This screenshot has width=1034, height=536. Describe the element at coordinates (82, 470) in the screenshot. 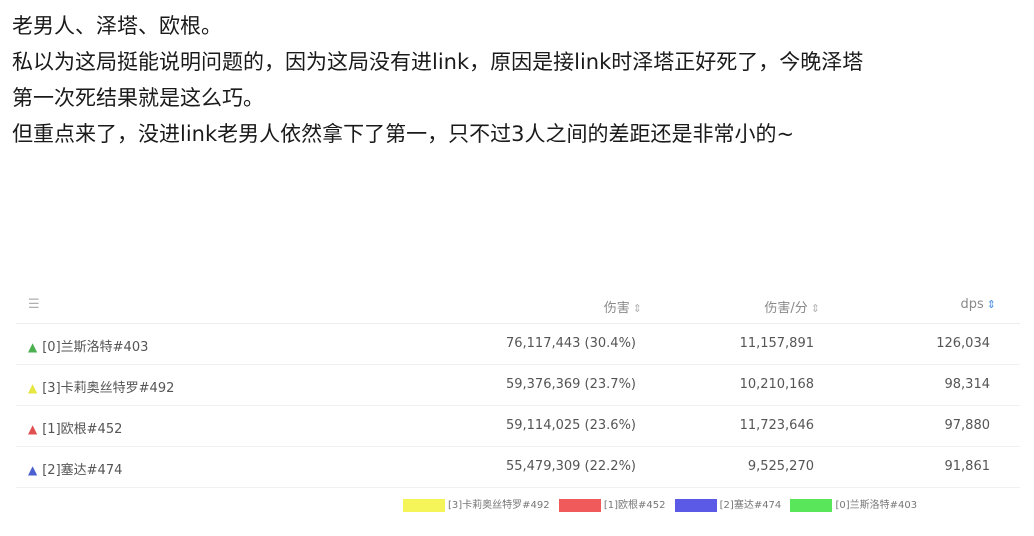

I see `player-name: [2]塞达#474` at that location.